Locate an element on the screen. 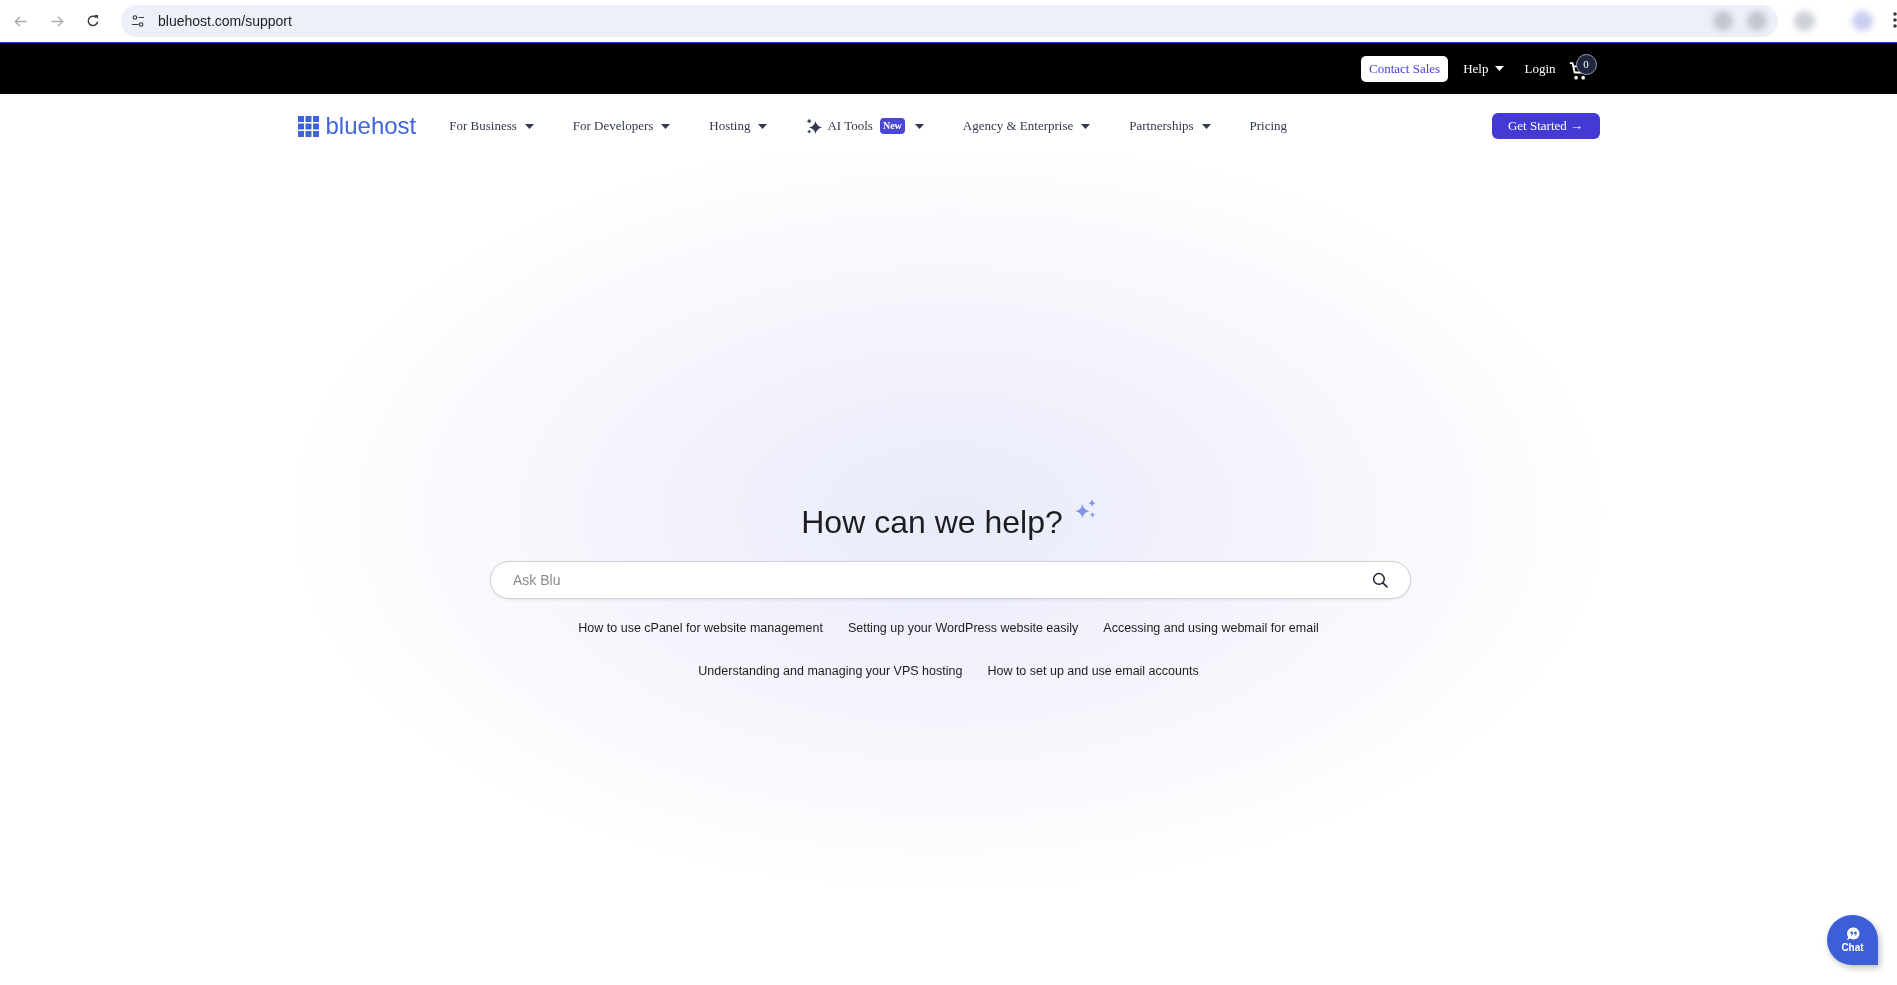  logo-link: bluehost is located at coordinates (357, 126).